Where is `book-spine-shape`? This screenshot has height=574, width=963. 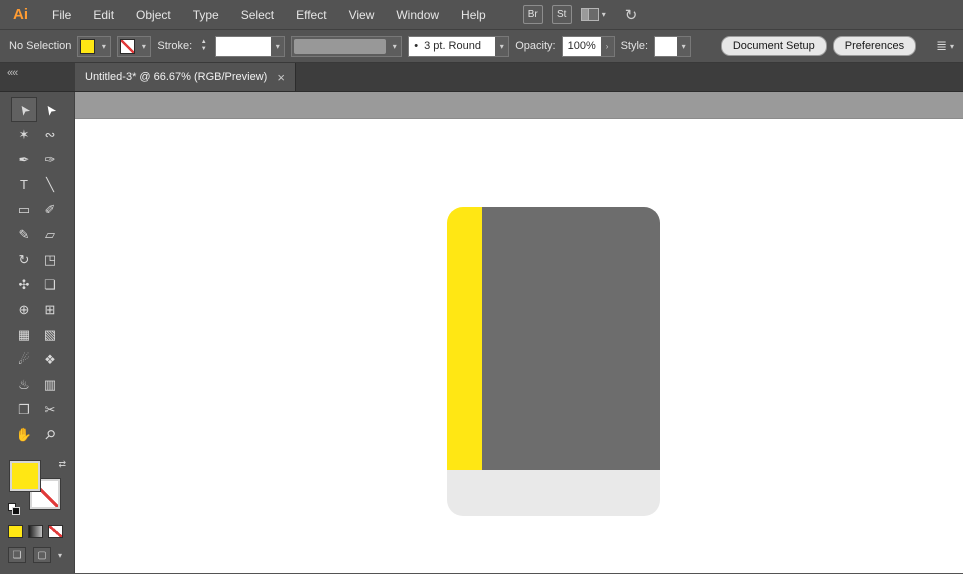 book-spine-shape is located at coordinates (464, 338).